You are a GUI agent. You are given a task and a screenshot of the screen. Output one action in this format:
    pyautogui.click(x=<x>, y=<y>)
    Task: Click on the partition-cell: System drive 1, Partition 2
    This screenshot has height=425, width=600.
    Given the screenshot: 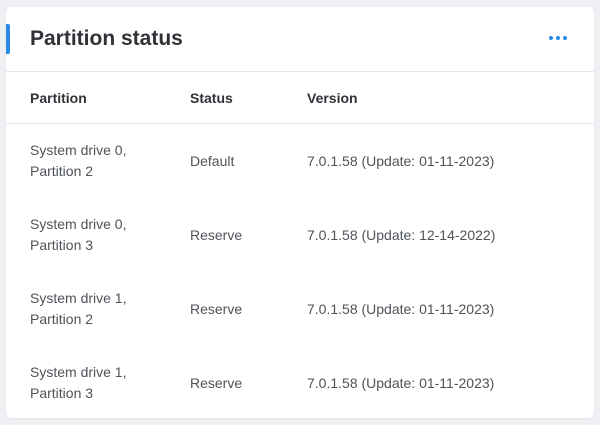 What is the action you would take?
    pyautogui.click(x=98, y=309)
    